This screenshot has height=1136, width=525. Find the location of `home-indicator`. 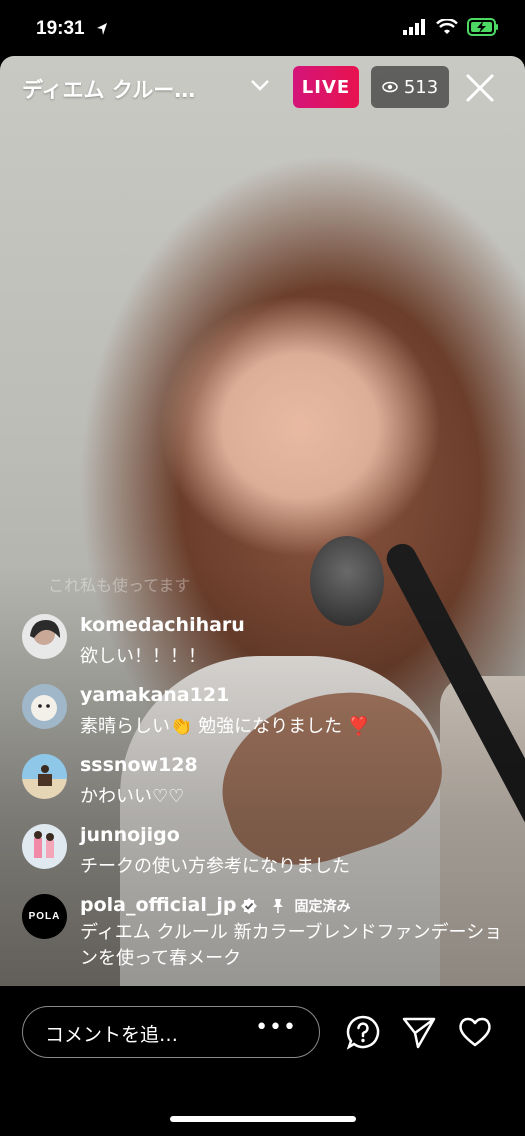

home-indicator is located at coordinates (263, 1119).